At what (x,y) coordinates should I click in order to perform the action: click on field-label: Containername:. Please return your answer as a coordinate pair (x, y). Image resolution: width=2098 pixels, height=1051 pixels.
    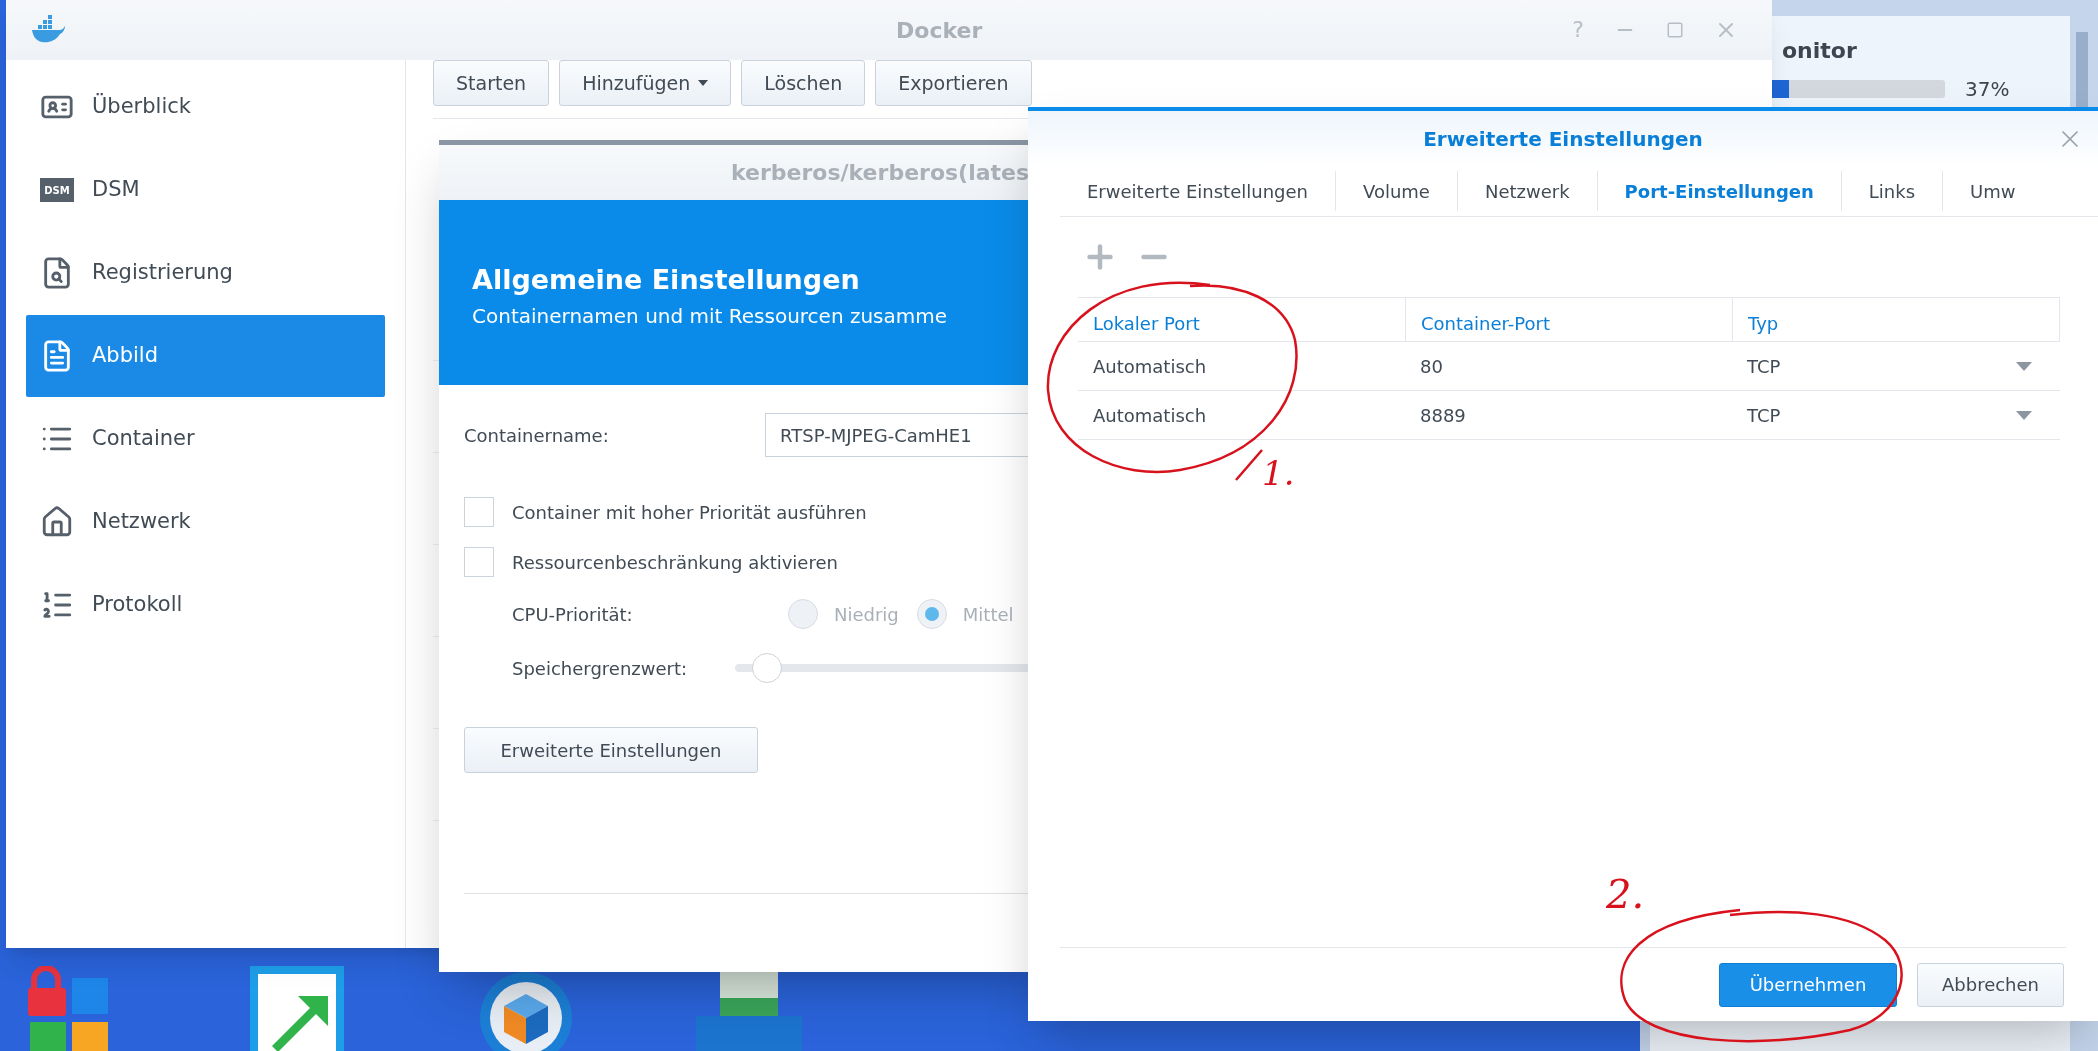
    Looking at the image, I should click on (537, 435).